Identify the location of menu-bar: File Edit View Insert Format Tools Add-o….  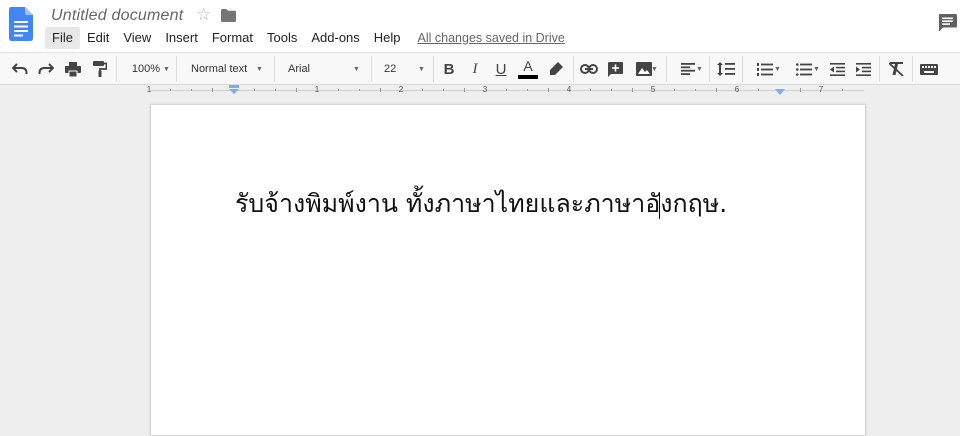
(305, 38).